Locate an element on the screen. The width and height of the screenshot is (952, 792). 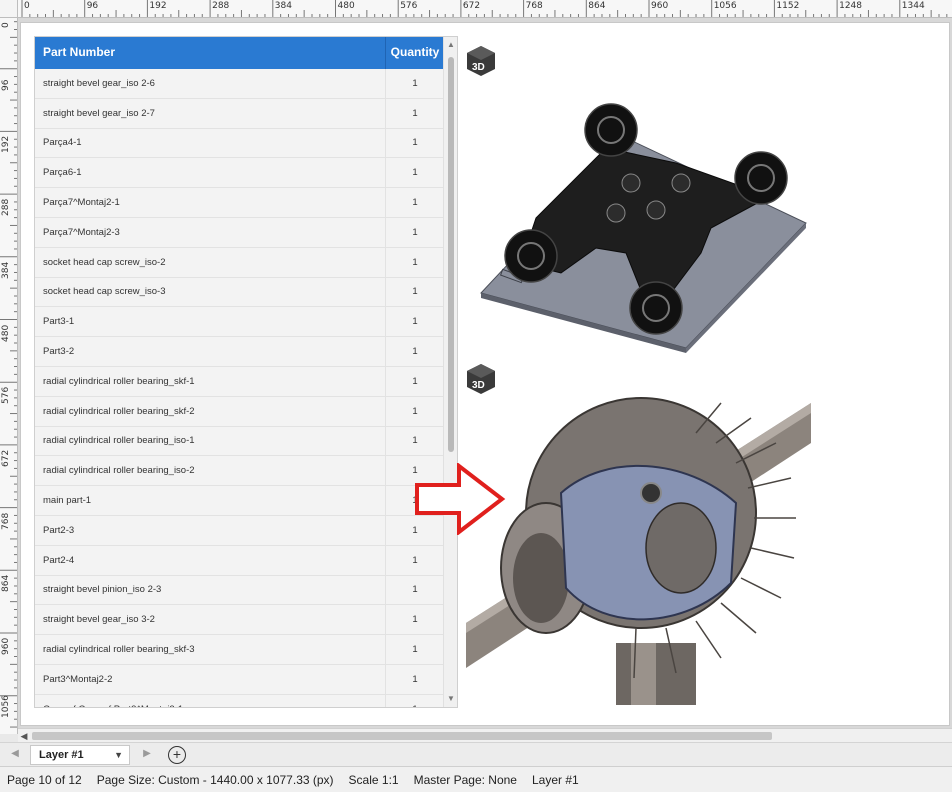
scroll-up-icon: ▲ is located at coordinates (451, 45).